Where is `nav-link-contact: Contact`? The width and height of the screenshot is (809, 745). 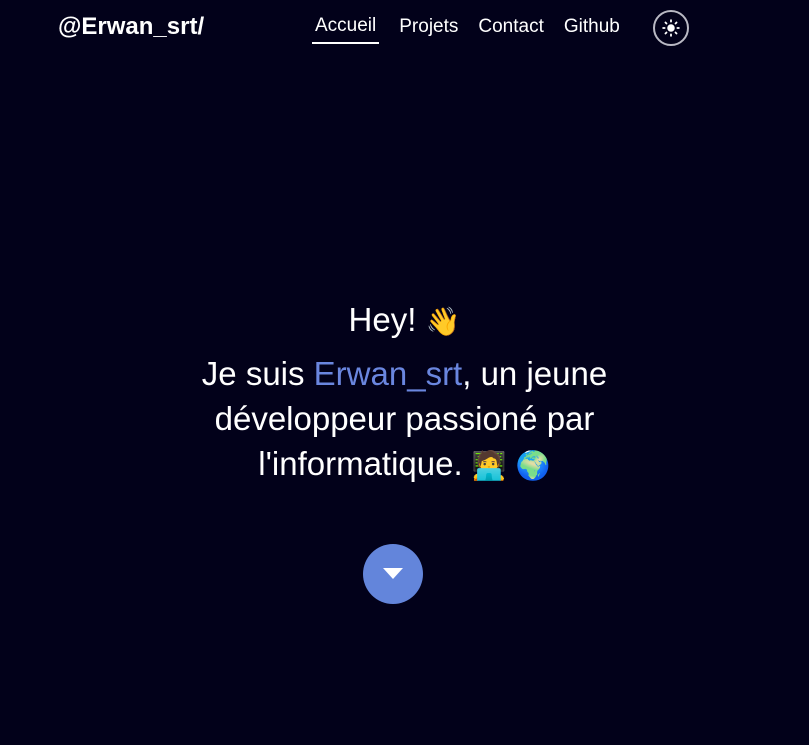 nav-link-contact: Contact is located at coordinates (510, 29).